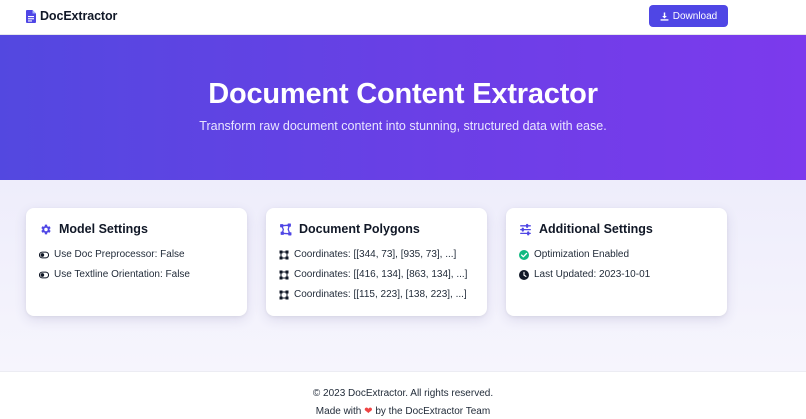 This screenshot has width=806, height=419. What do you see at coordinates (582, 254) in the screenshot?
I see `setting-text: Optimization Enabled` at bounding box center [582, 254].